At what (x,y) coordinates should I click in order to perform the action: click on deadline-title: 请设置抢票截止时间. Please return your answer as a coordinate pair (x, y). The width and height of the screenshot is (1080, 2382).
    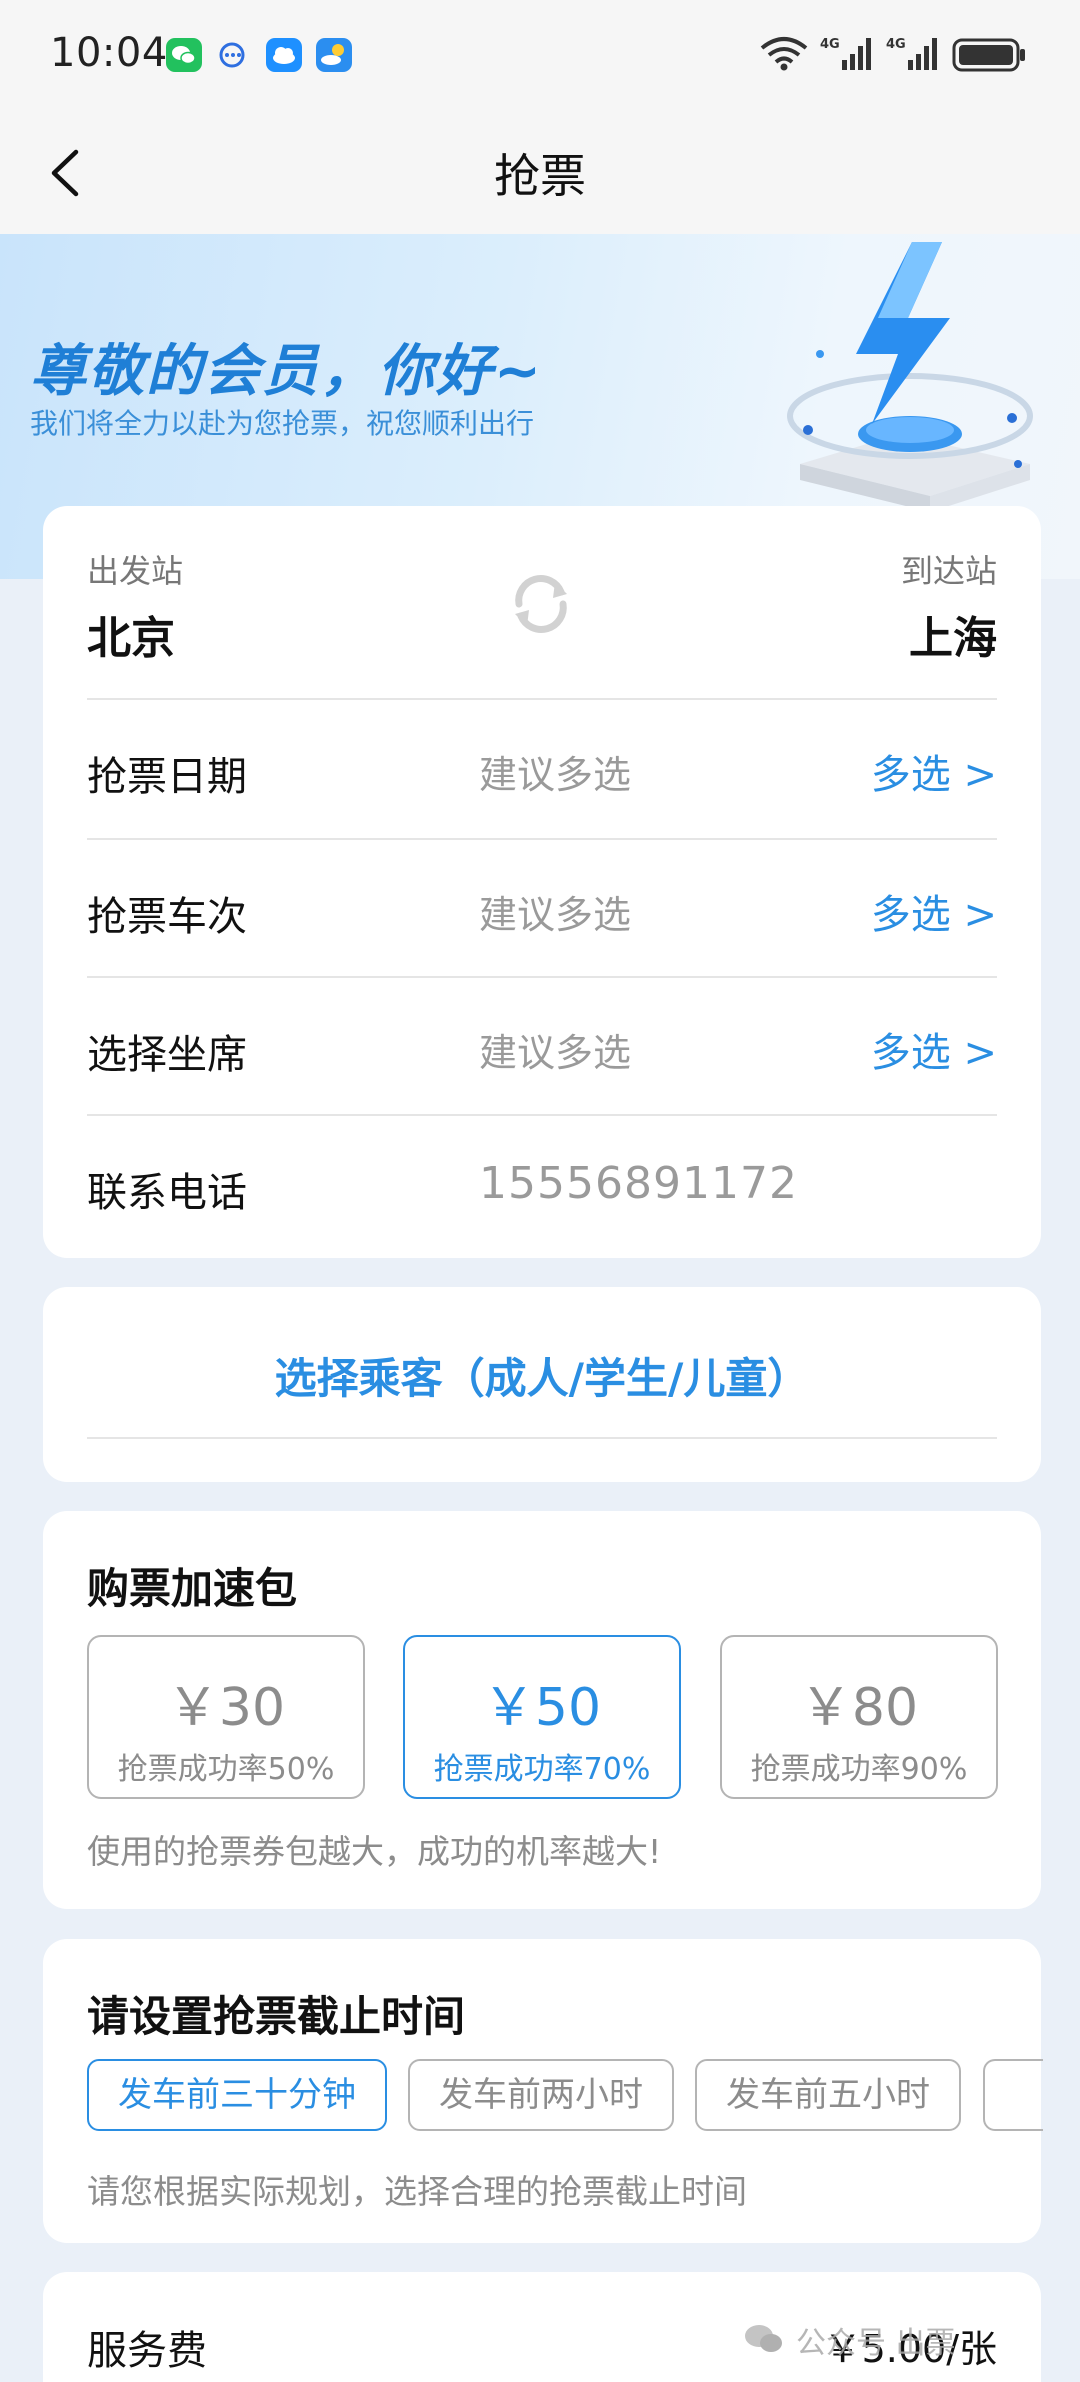
    Looking at the image, I should click on (276, 2016).